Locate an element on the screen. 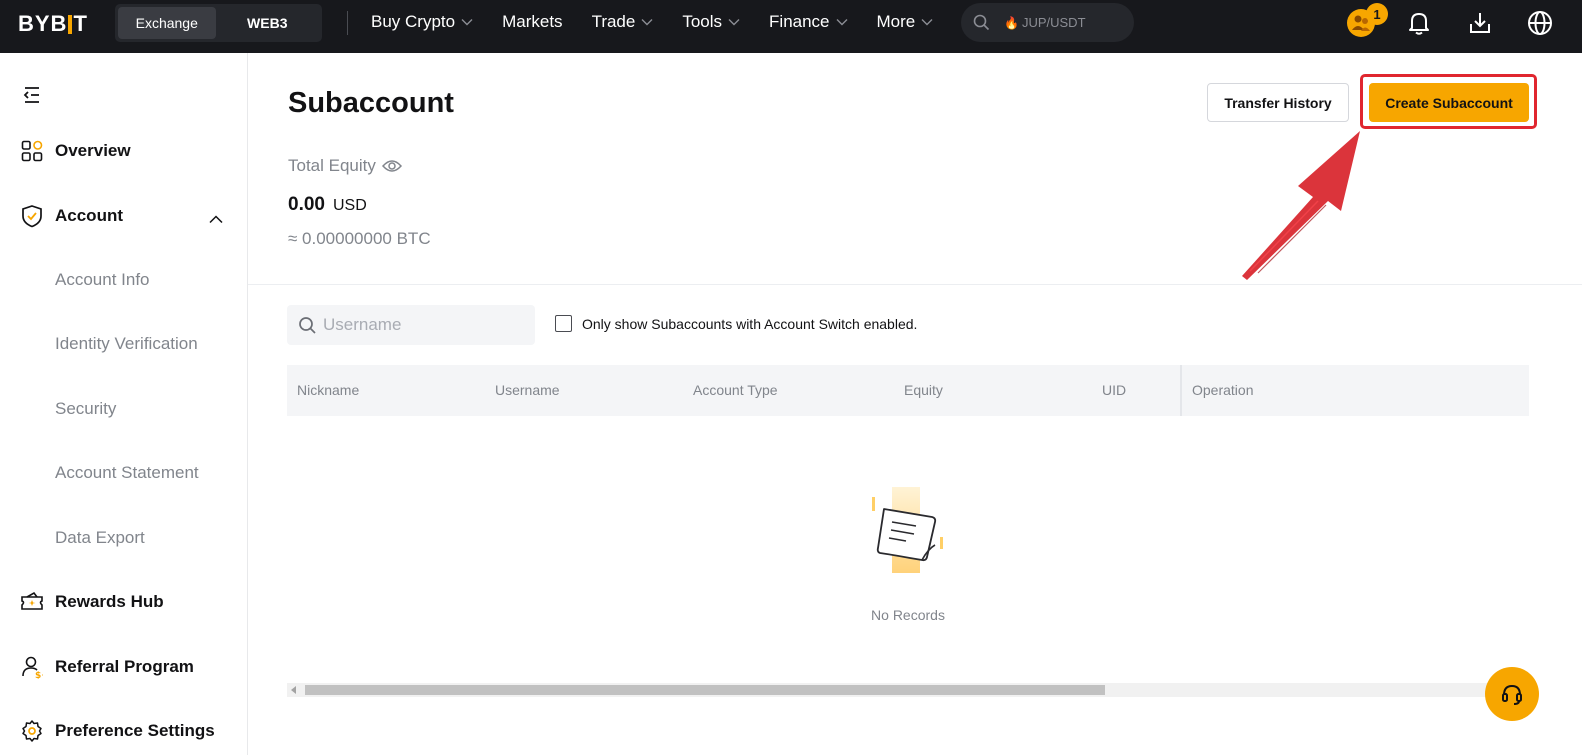 Image resolution: width=1582 pixels, height=755 pixels. nav-more-label: More is located at coordinates (896, 21).